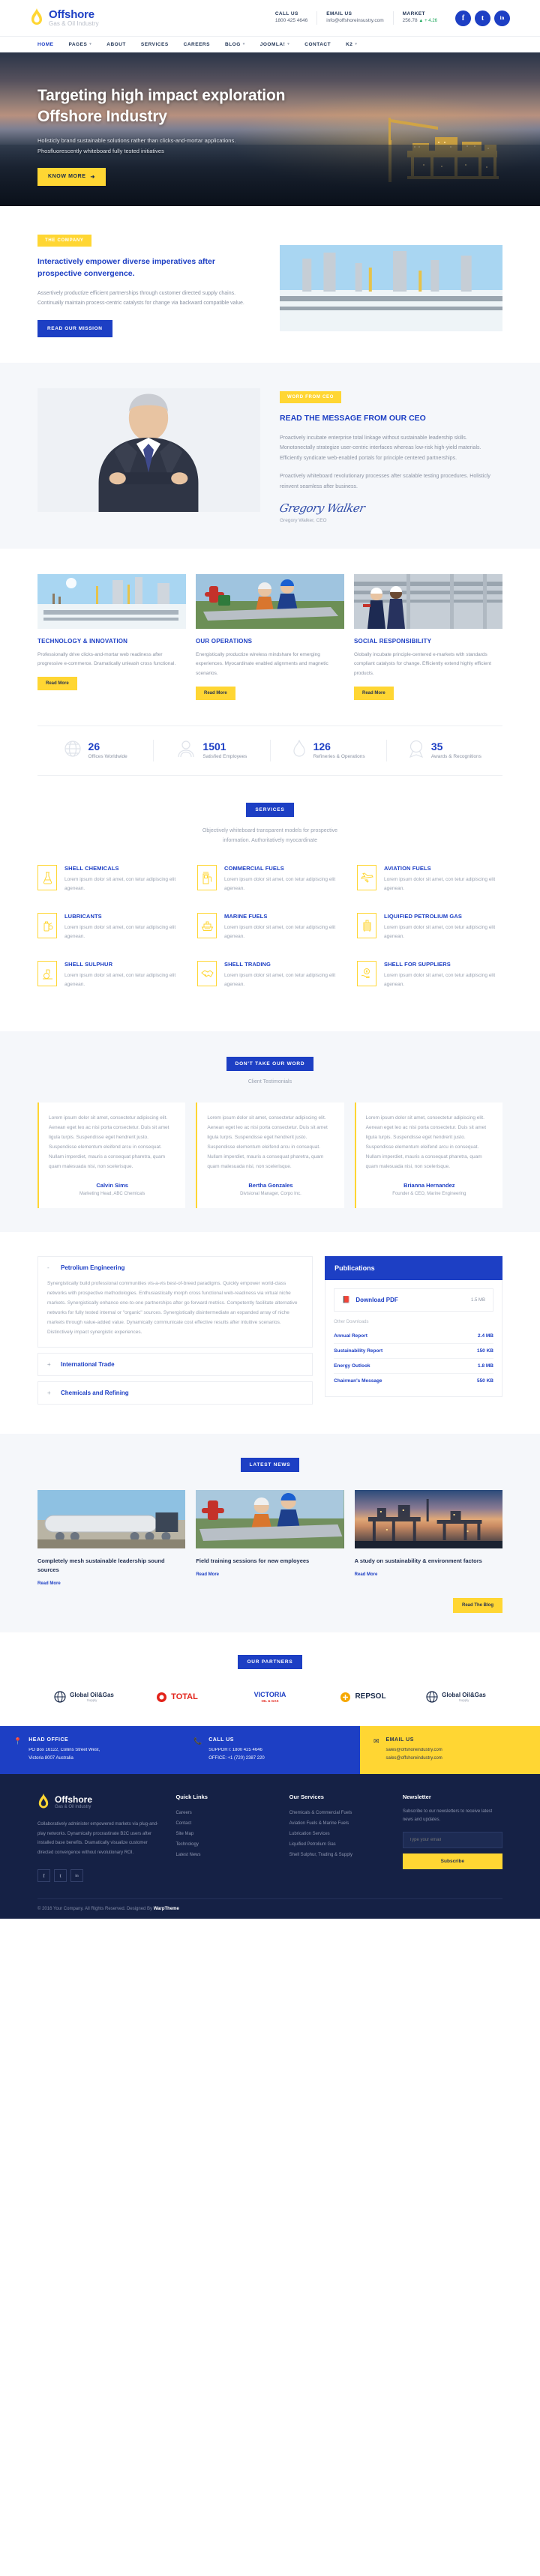 This screenshot has width=540, height=2576. What do you see at coordinates (207, 878) in the screenshot?
I see `fuel-pump-icon` at bounding box center [207, 878].